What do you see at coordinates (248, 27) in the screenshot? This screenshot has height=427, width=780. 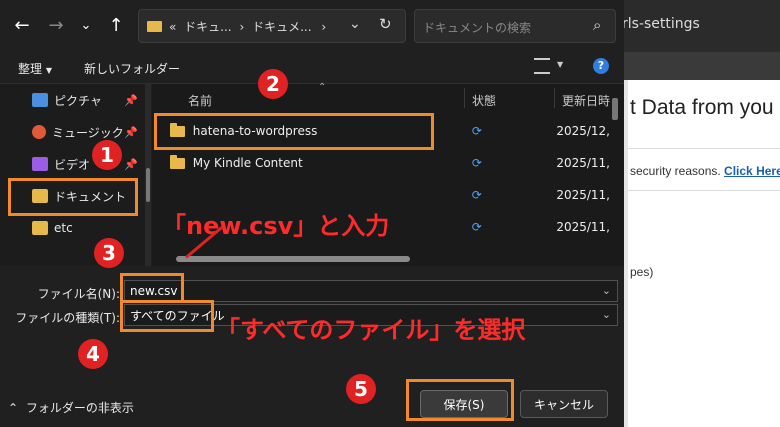 I see `breadcrumb: « ドキュ... › ドキュメ... ›` at bounding box center [248, 27].